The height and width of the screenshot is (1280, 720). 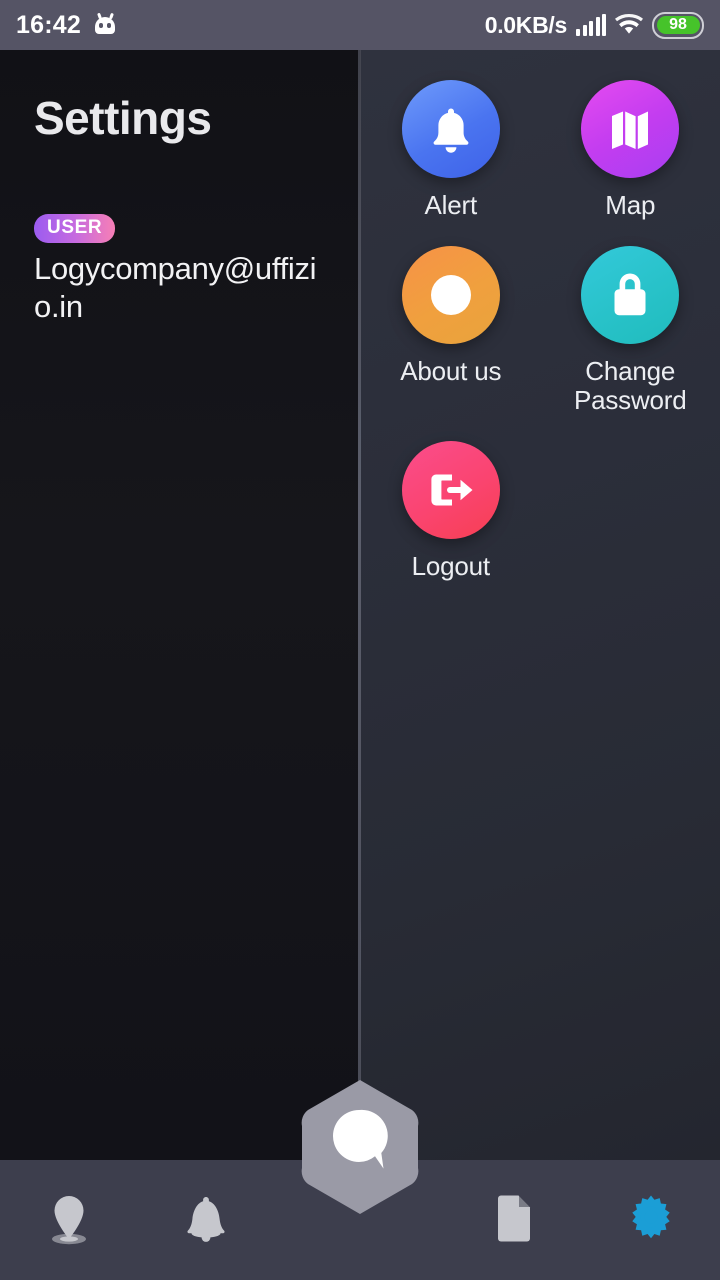 I want to click on menu-item-label: Change Password, so click(x=630, y=386).